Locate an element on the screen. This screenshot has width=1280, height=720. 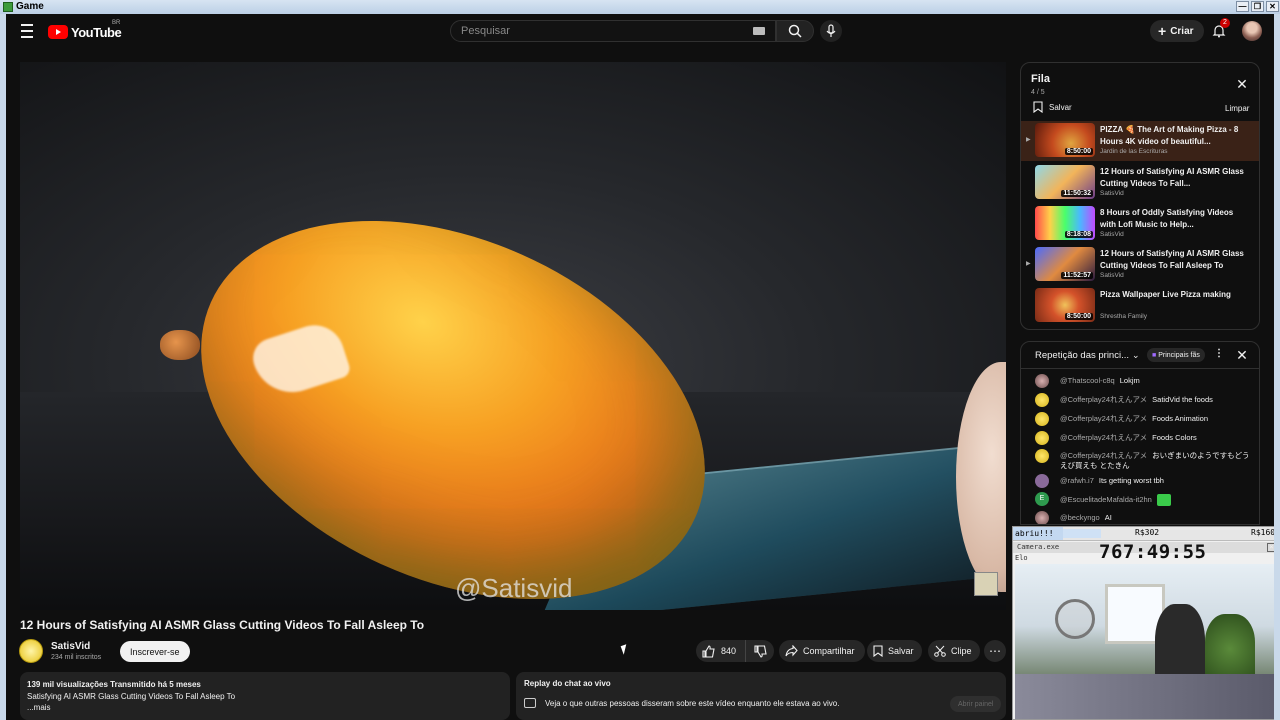
chat-close-icon: ✕ is located at coordinates (1242, 355).